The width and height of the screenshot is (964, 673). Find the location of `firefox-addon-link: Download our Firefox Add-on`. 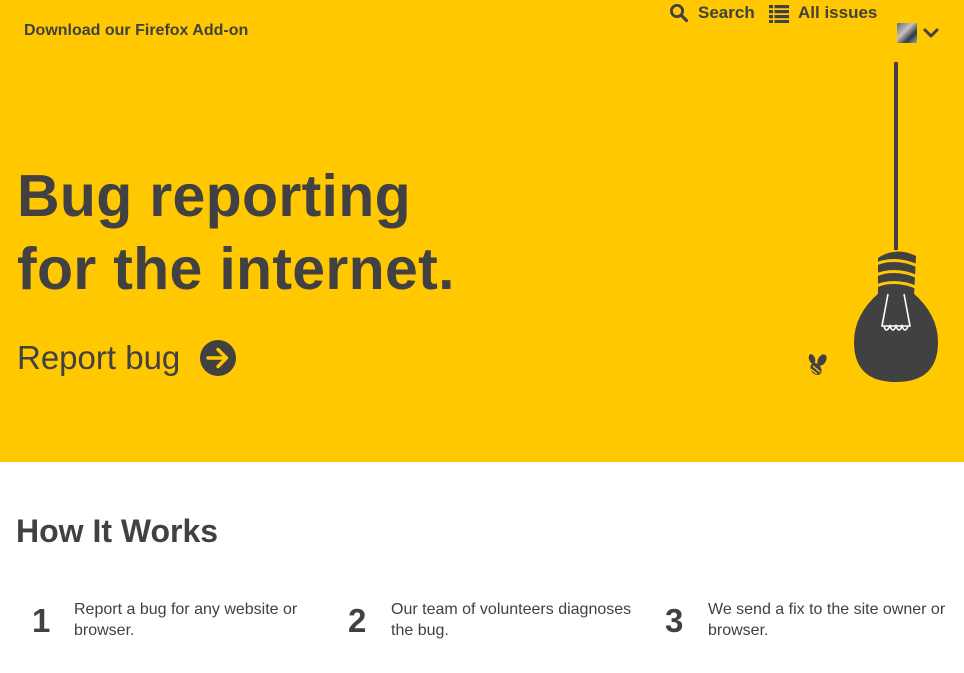

firefox-addon-link: Download our Firefox Add-on is located at coordinates (136, 31).